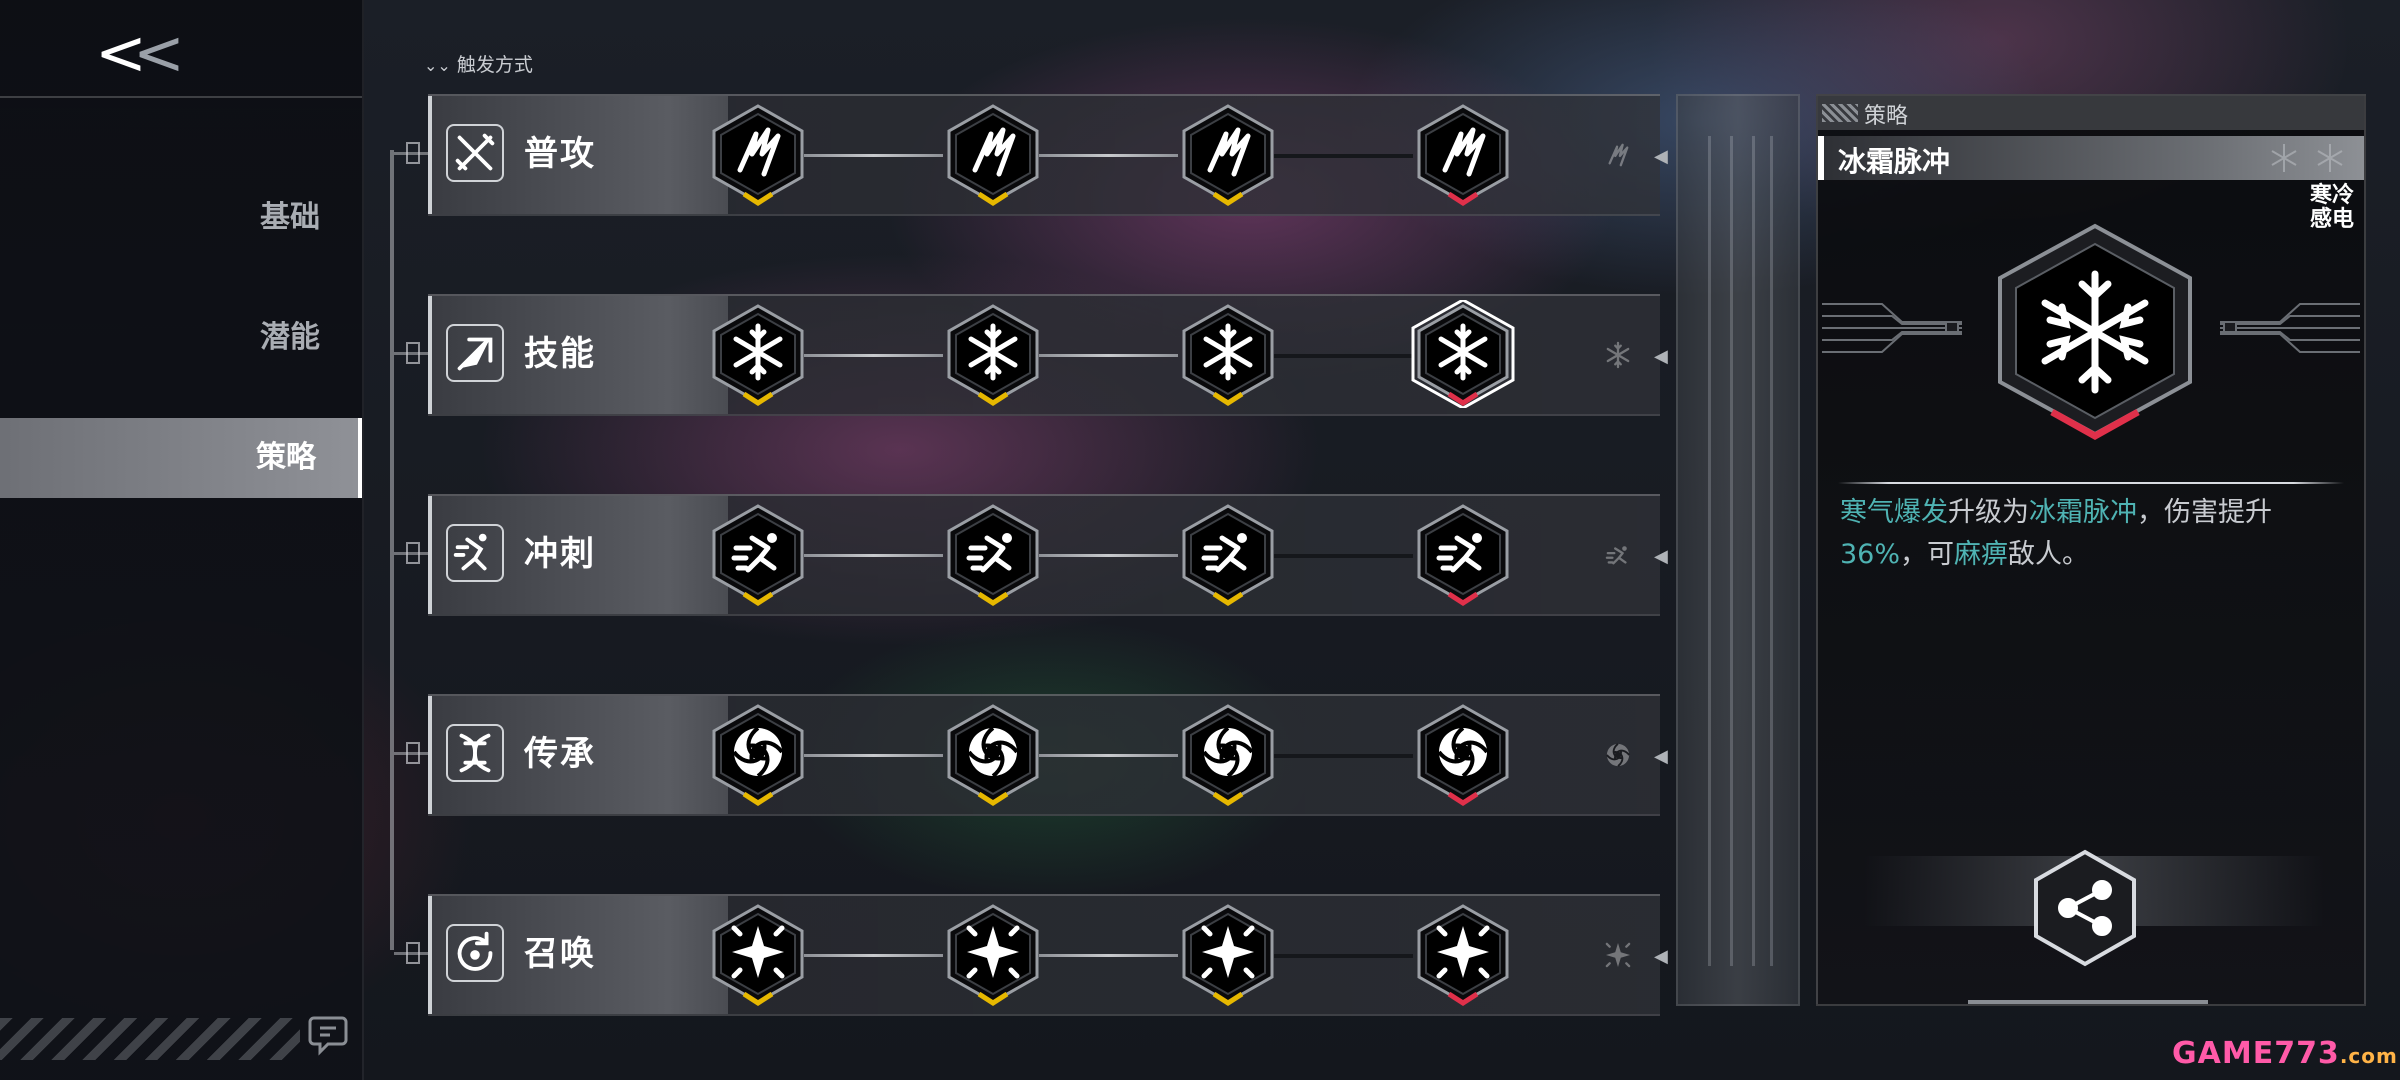 The image size is (2400, 1080). What do you see at coordinates (2307, 158) in the screenshot?
I see `snowflake-decor-icon` at bounding box center [2307, 158].